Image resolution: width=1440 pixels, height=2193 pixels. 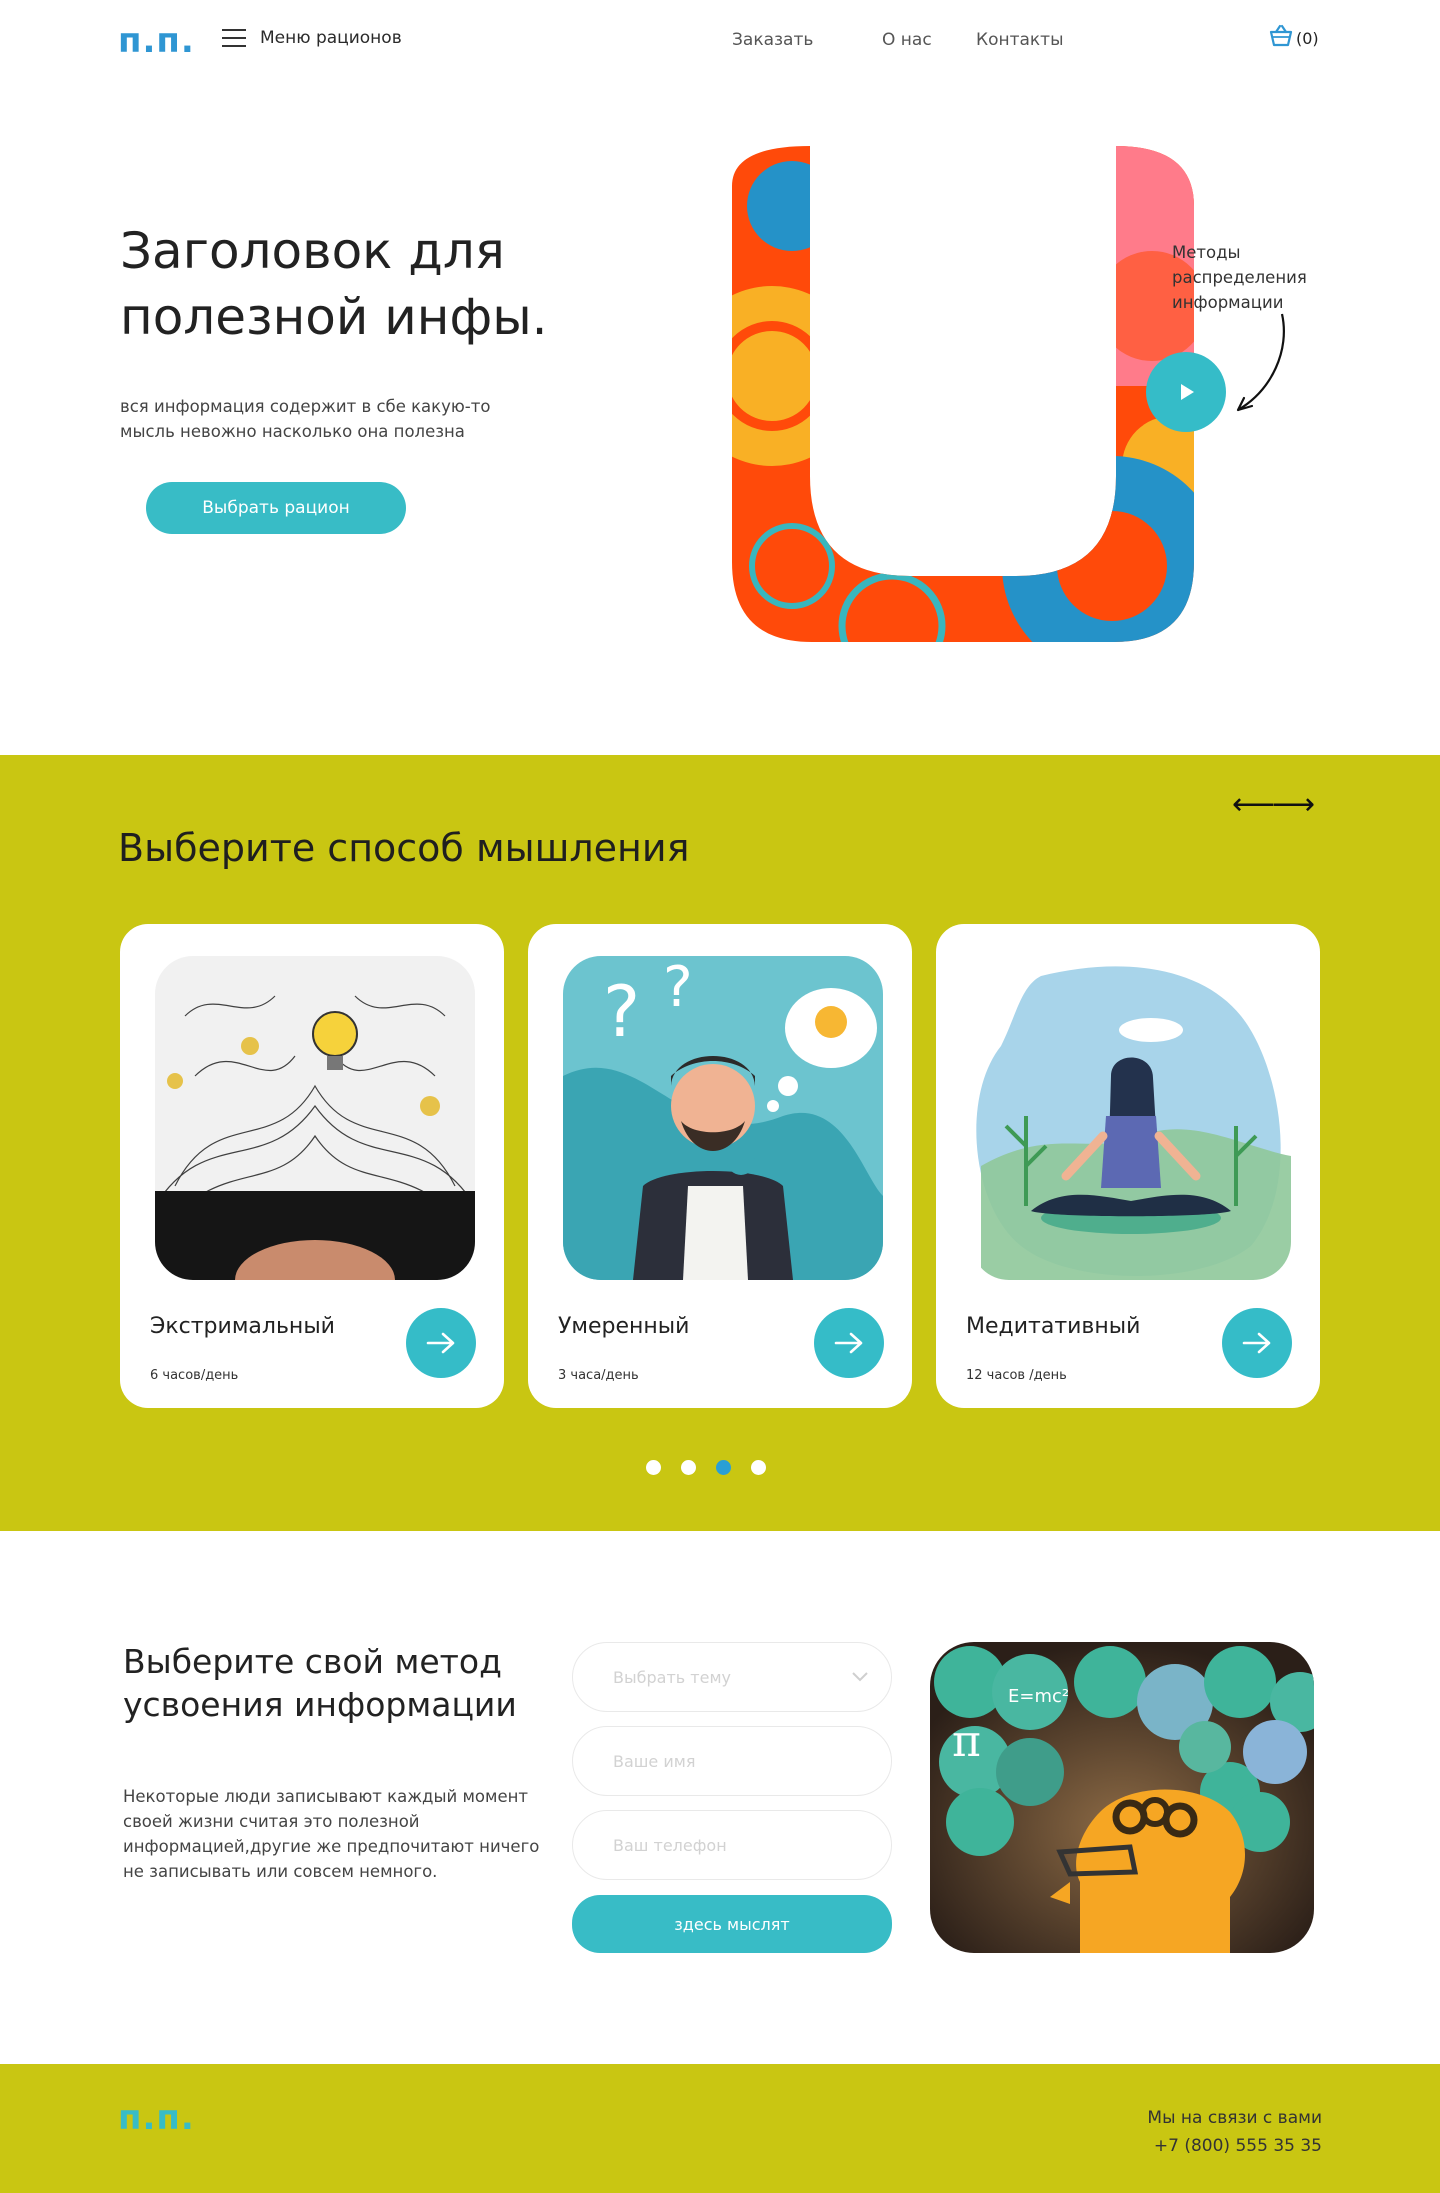 What do you see at coordinates (860, 1677) in the screenshot?
I see `chevron-down-icon` at bounding box center [860, 1677].